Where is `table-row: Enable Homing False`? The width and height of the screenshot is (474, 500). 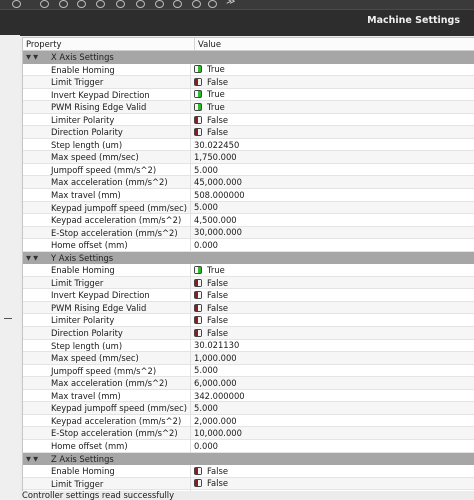 table-row: Enable Homing False is located at coordinates (248, 471).